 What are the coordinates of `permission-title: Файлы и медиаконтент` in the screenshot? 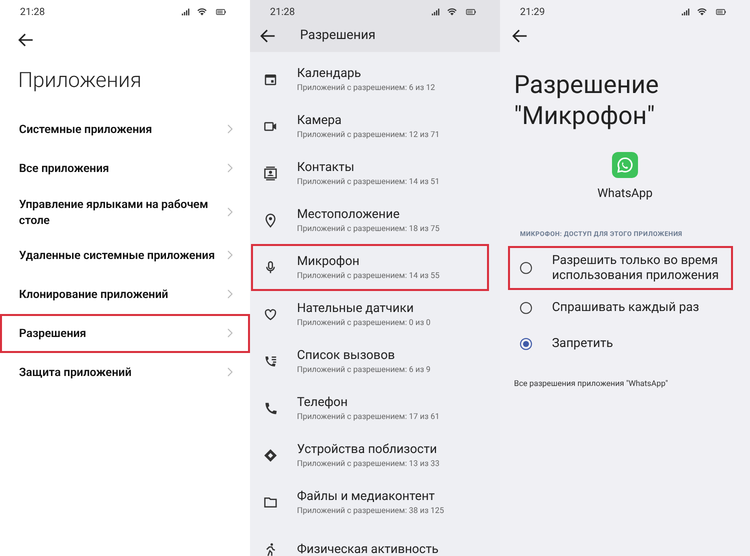 It's located at (366, 496).